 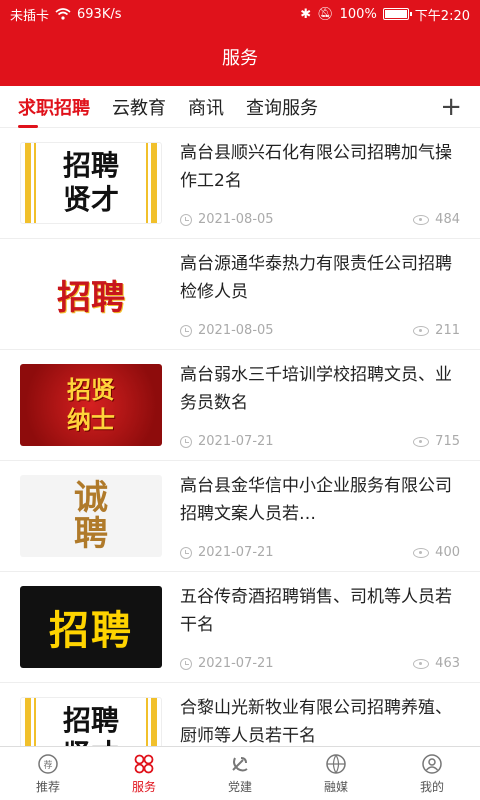 I want to click on tab-education: 云教育, so click(x=139, y=107).